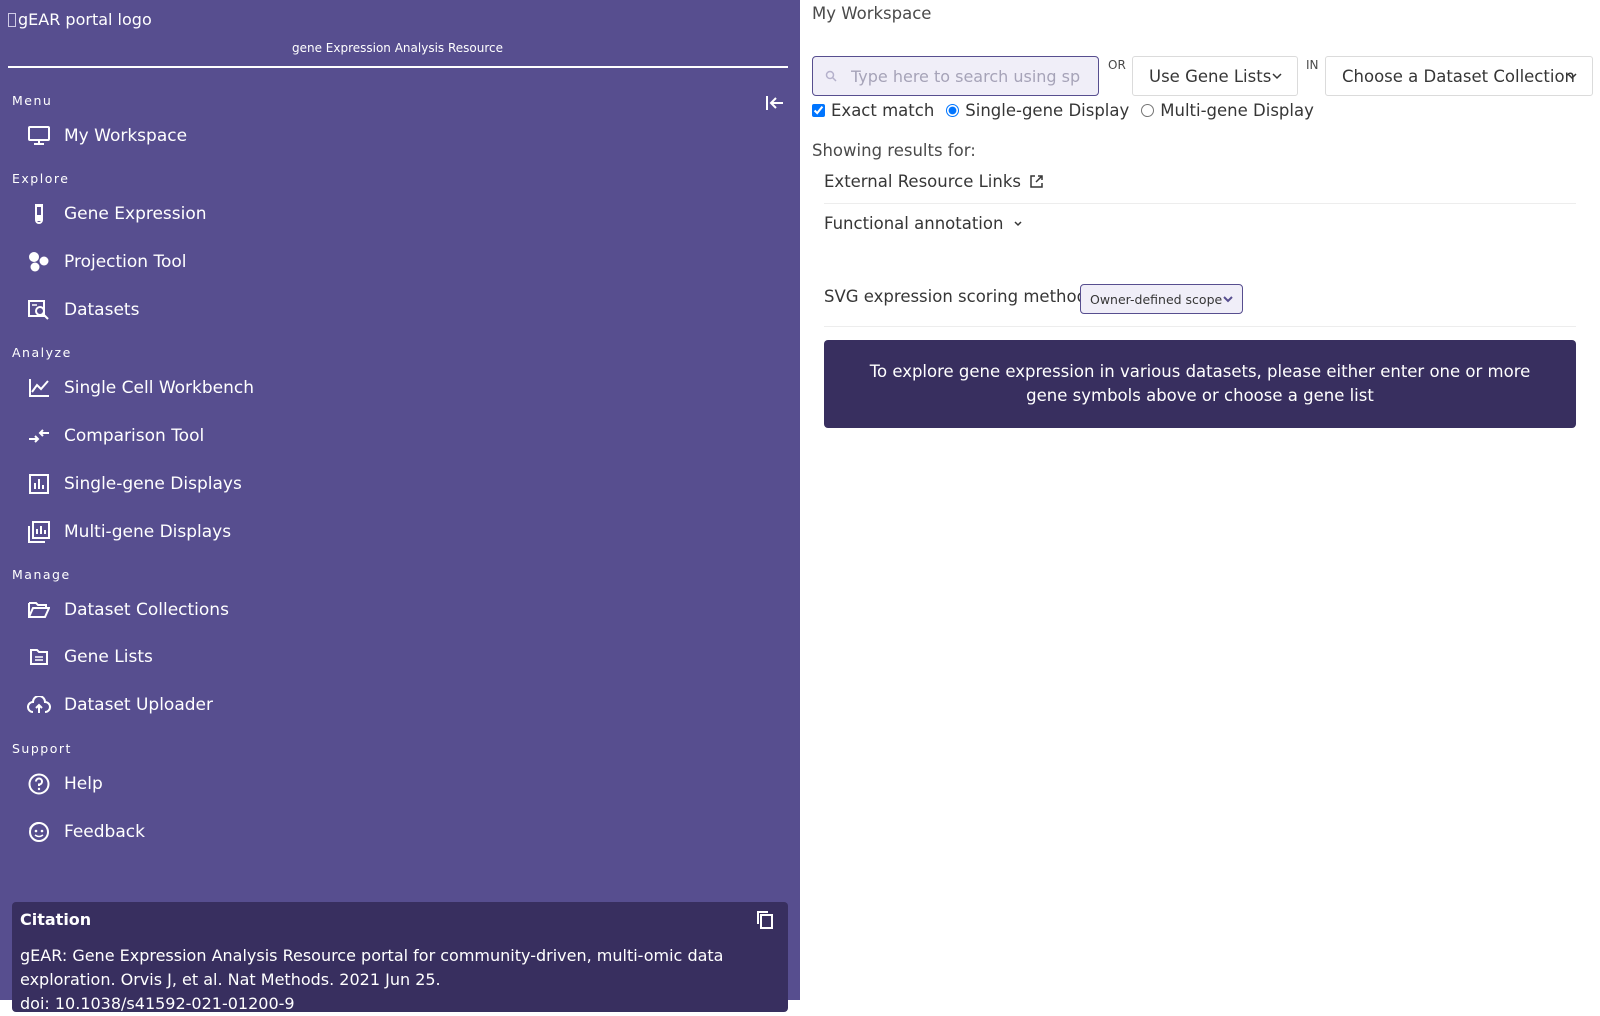 This screenshot has width=1600, height=1016. Describe the element at coordinates (39, 310) in the screenshot. I see `dataset-search-icon` at that location.